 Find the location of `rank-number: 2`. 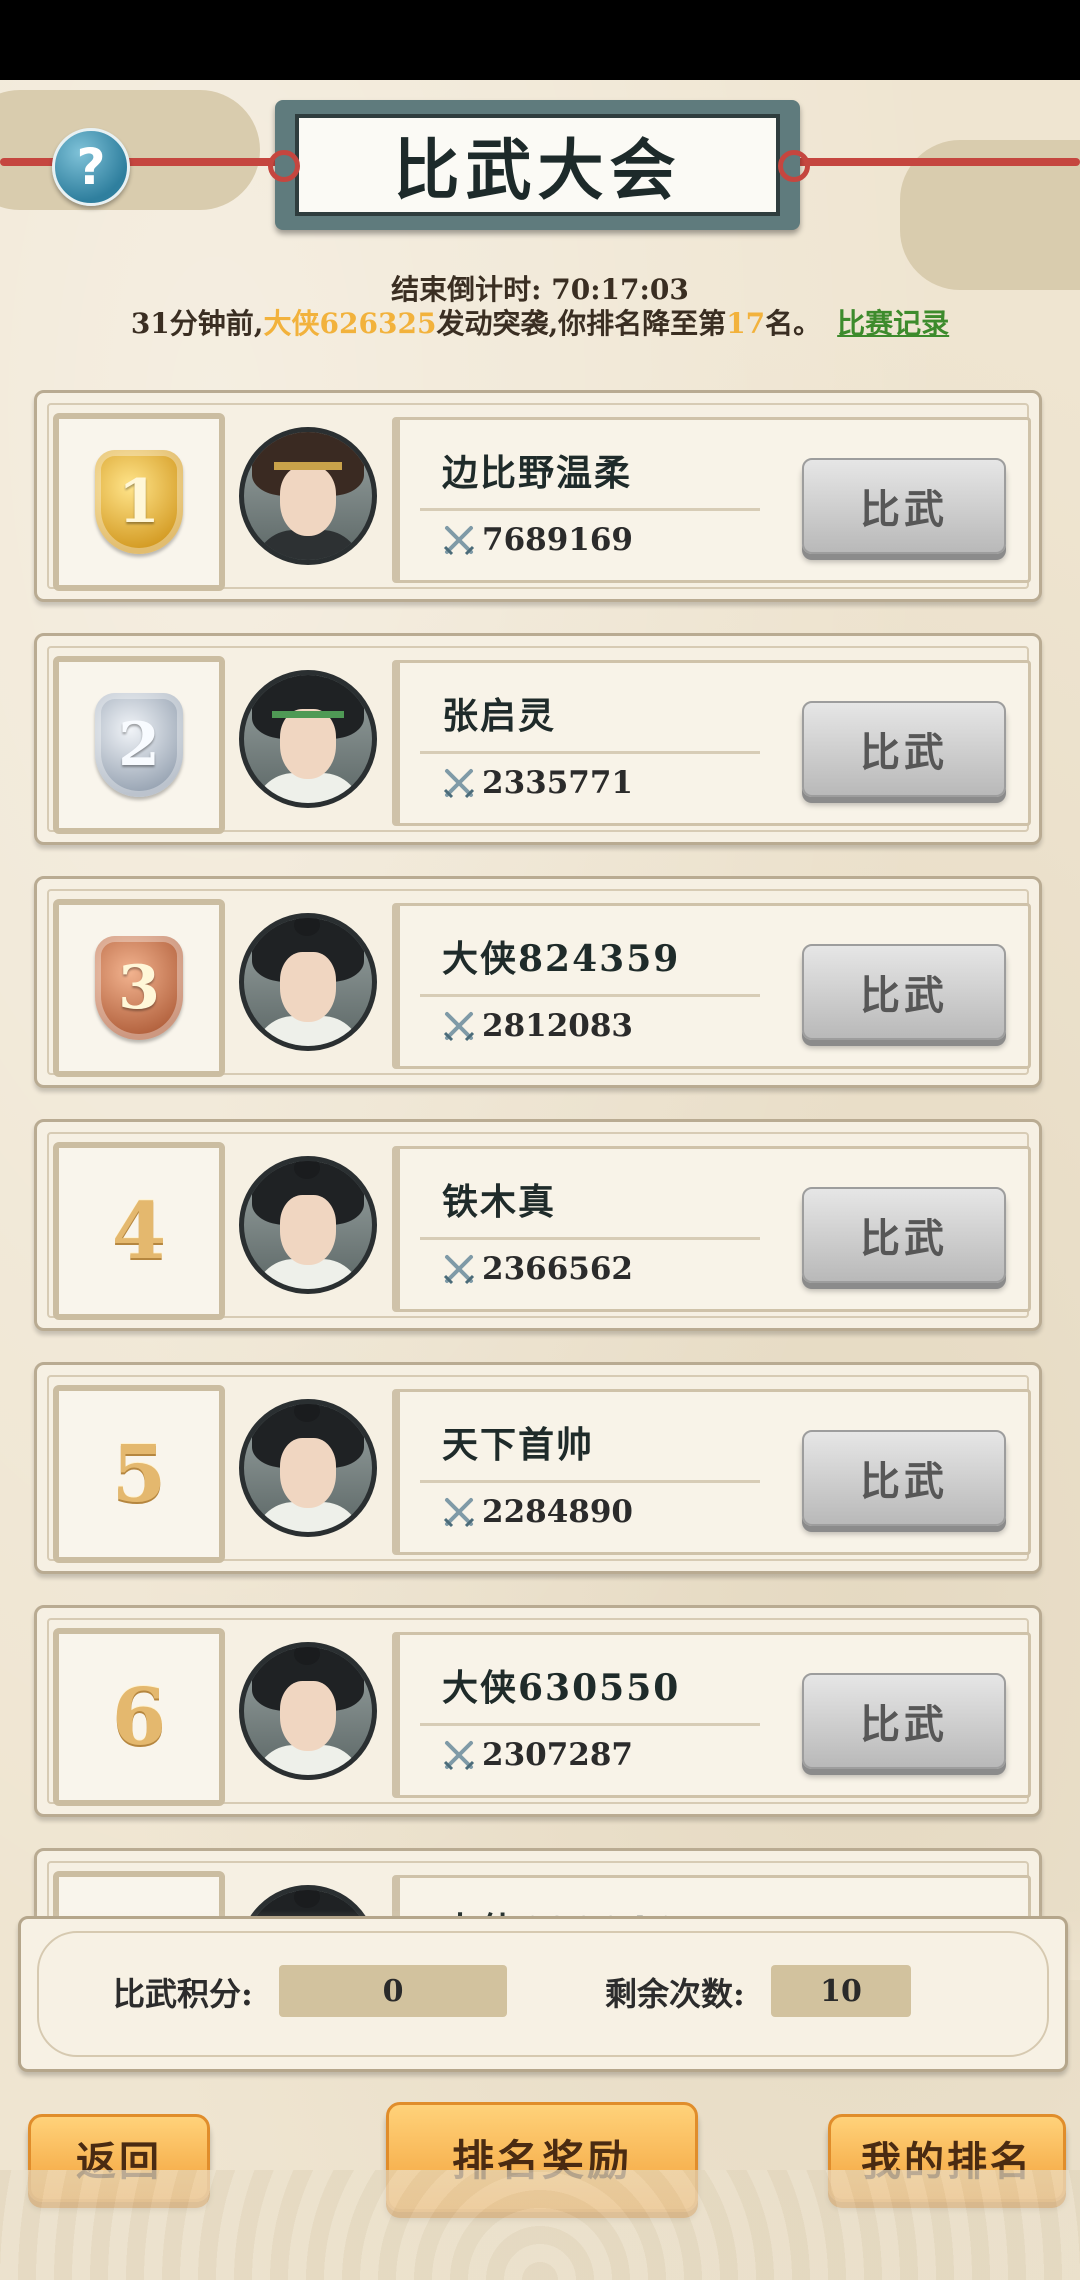

rank-number: 2 is located at coordinates (139, 745).